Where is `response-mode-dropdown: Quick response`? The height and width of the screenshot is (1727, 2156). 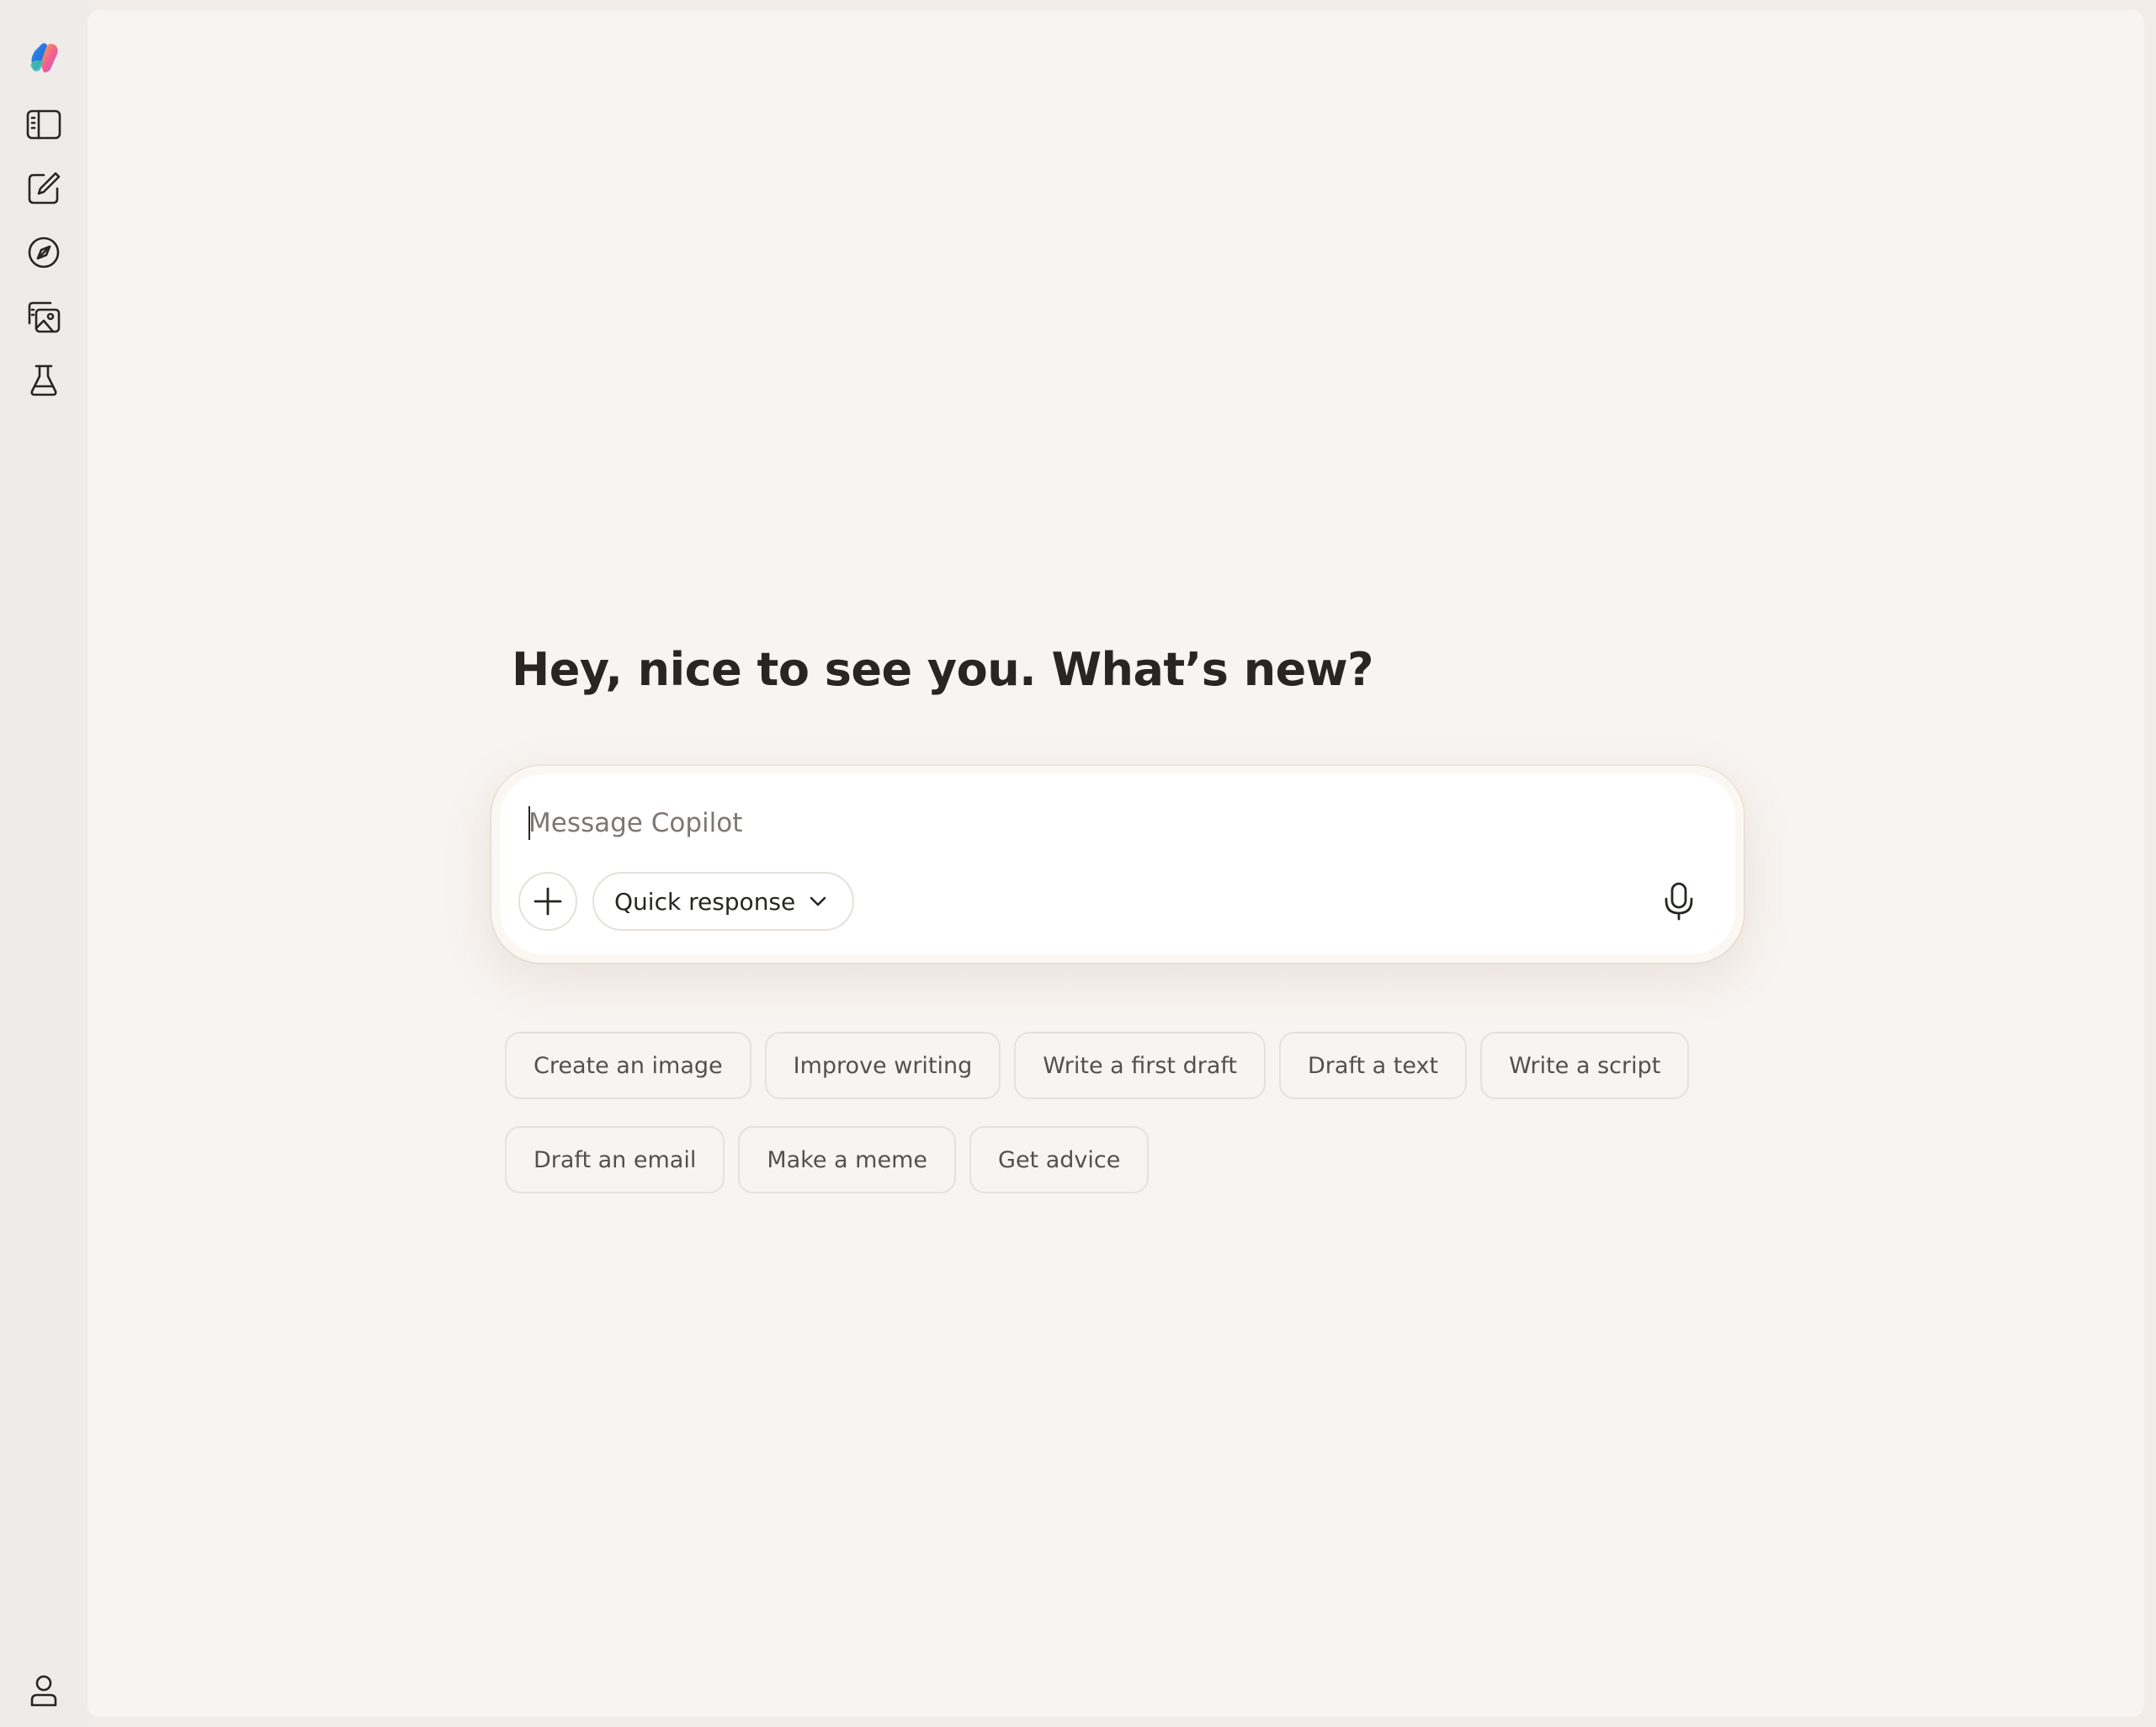
response-mode-dropdown: Quick response is located at coordinates (723, 902).